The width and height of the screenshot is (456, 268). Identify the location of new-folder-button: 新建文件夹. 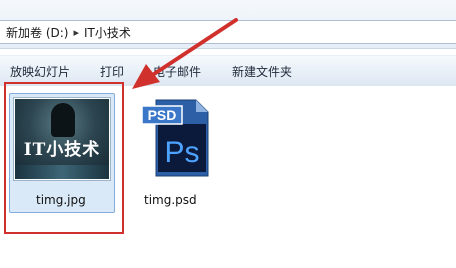
(262, 71).